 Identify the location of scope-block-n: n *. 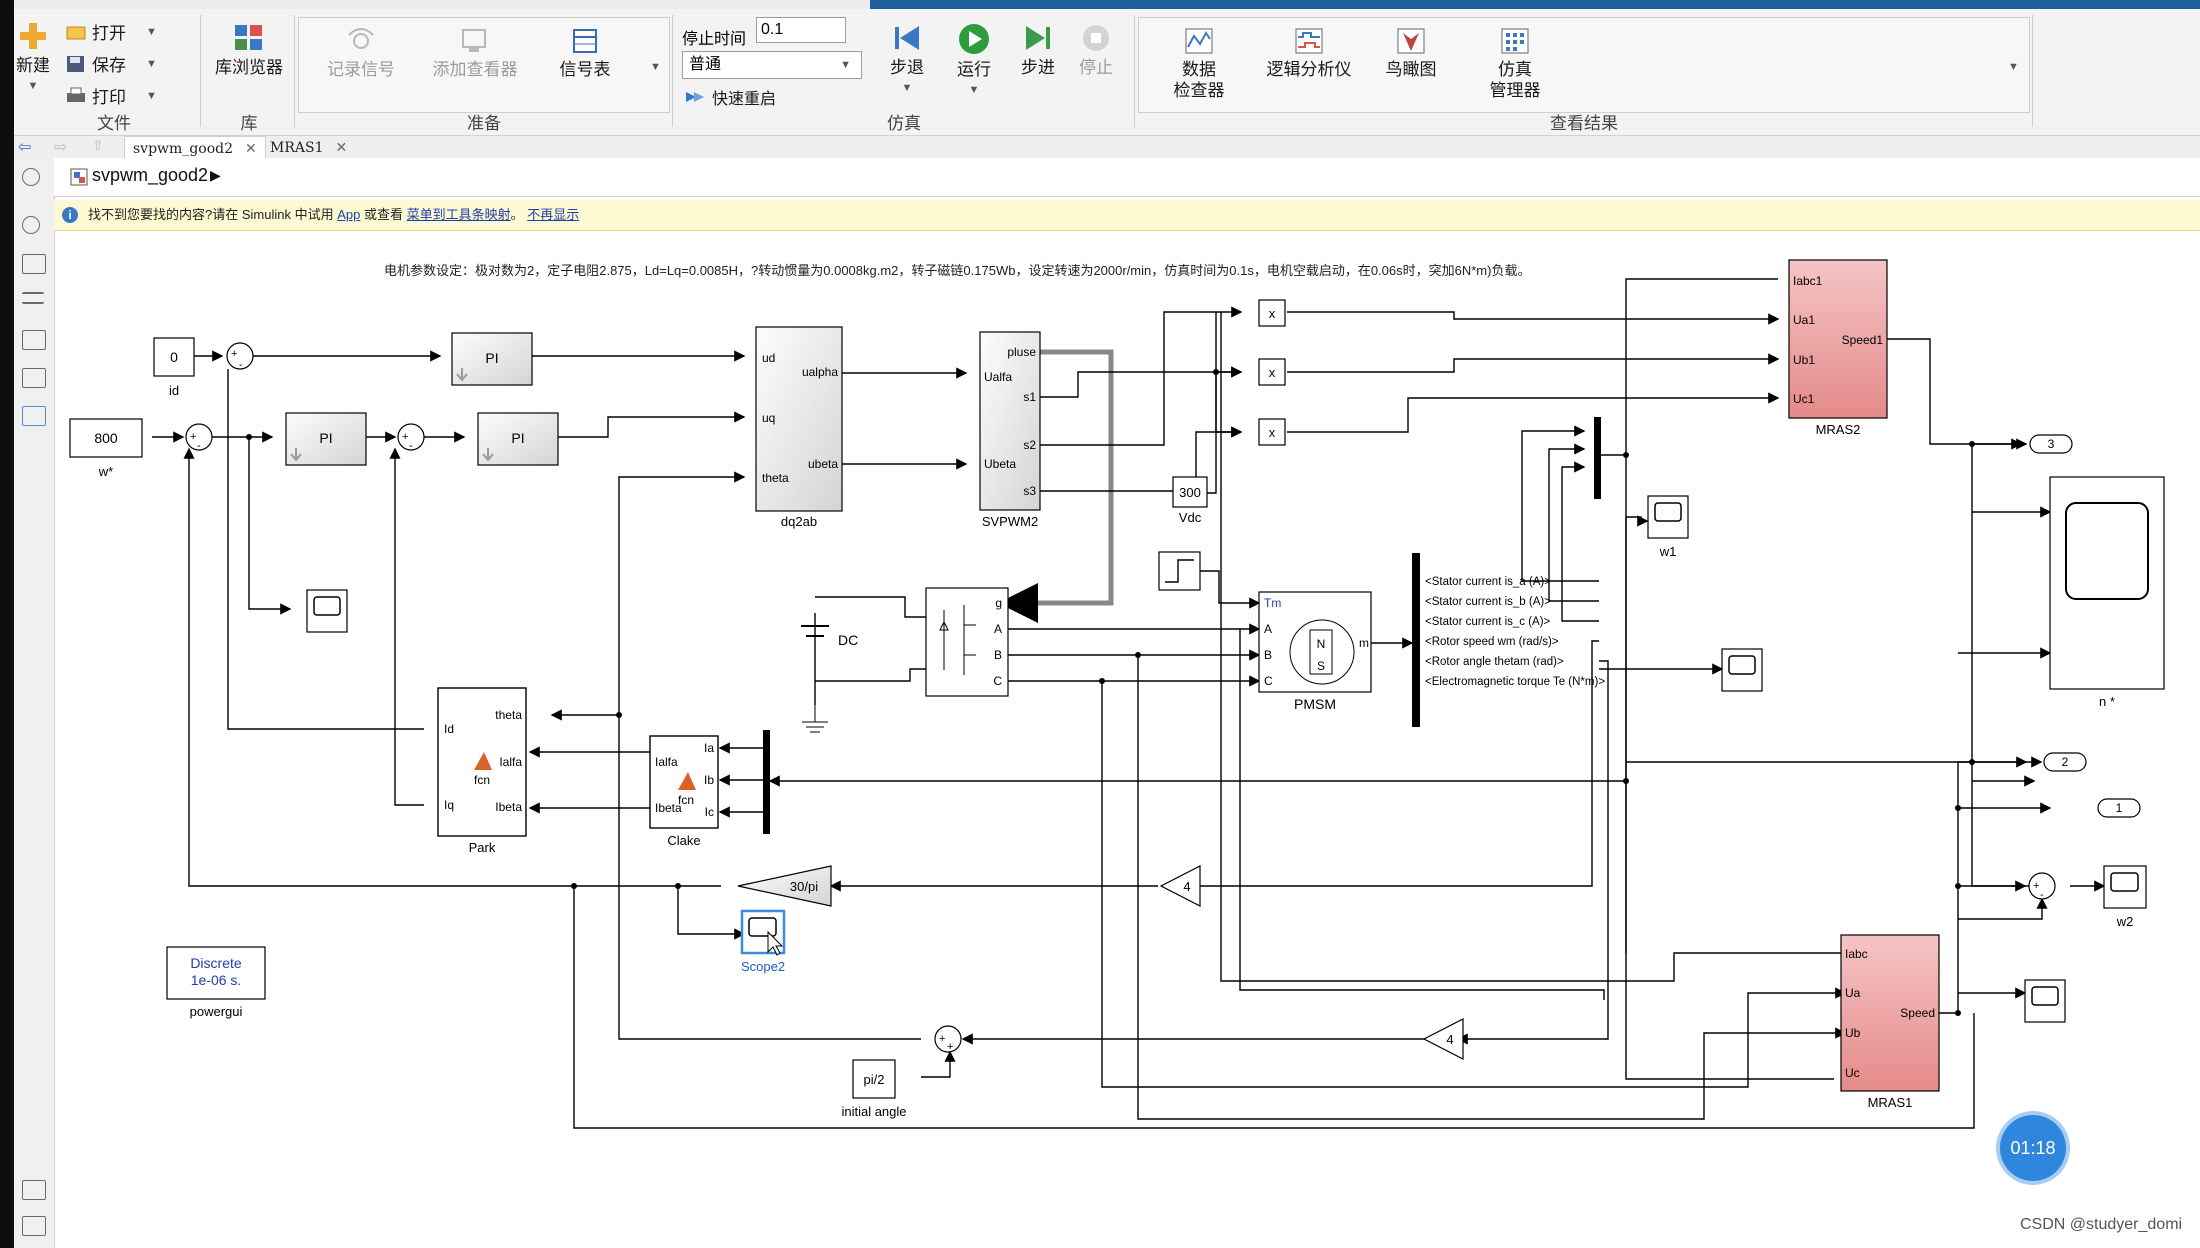
(2107, 592).